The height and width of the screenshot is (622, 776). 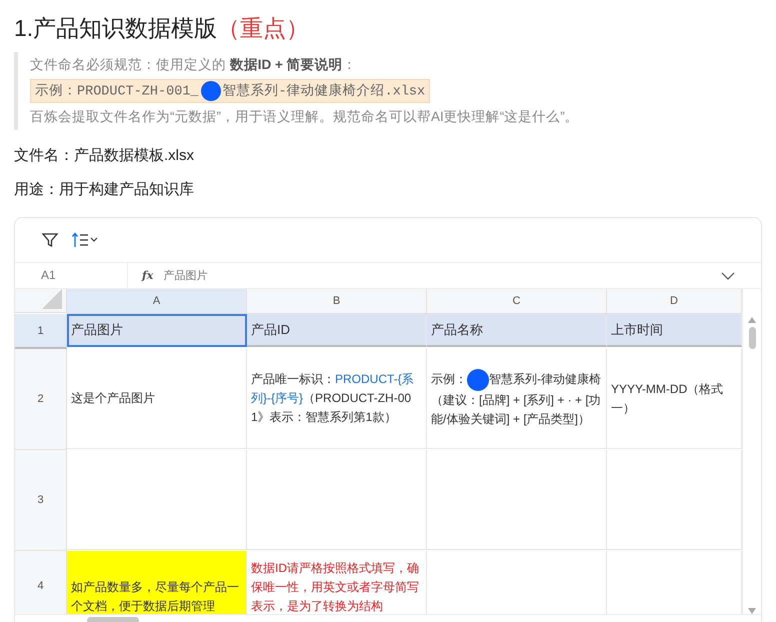 I want to click on table-cell: 这是个产品图片, so click(x=157, y=399).